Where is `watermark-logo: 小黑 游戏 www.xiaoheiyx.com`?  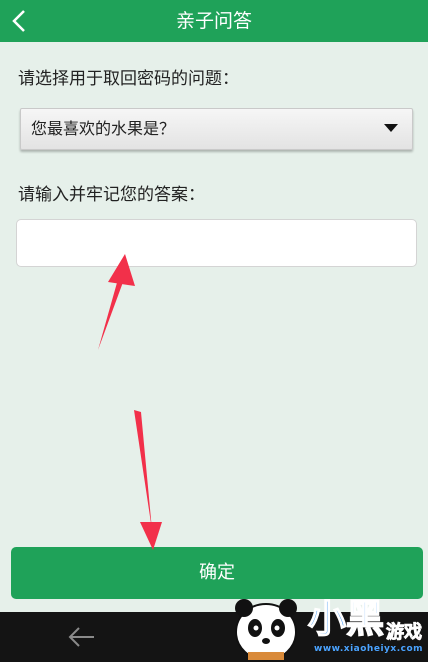
watermark-logo: 小黑 游戏 www.xiaoheiyx.com is located at coordinates (329, 625).